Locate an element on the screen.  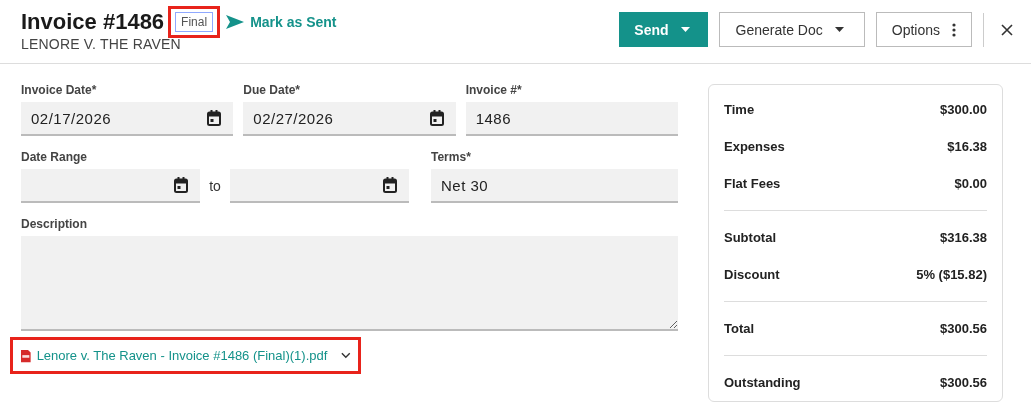
action-button: Send is located at coordinates (663, 29).